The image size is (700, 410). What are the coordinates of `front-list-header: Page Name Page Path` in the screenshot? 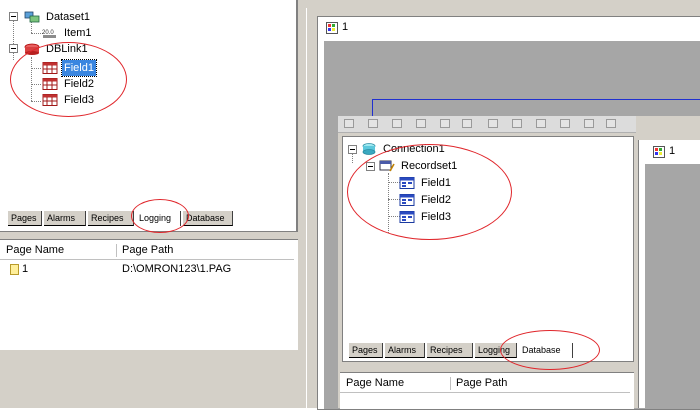 It's located at (485, 384).